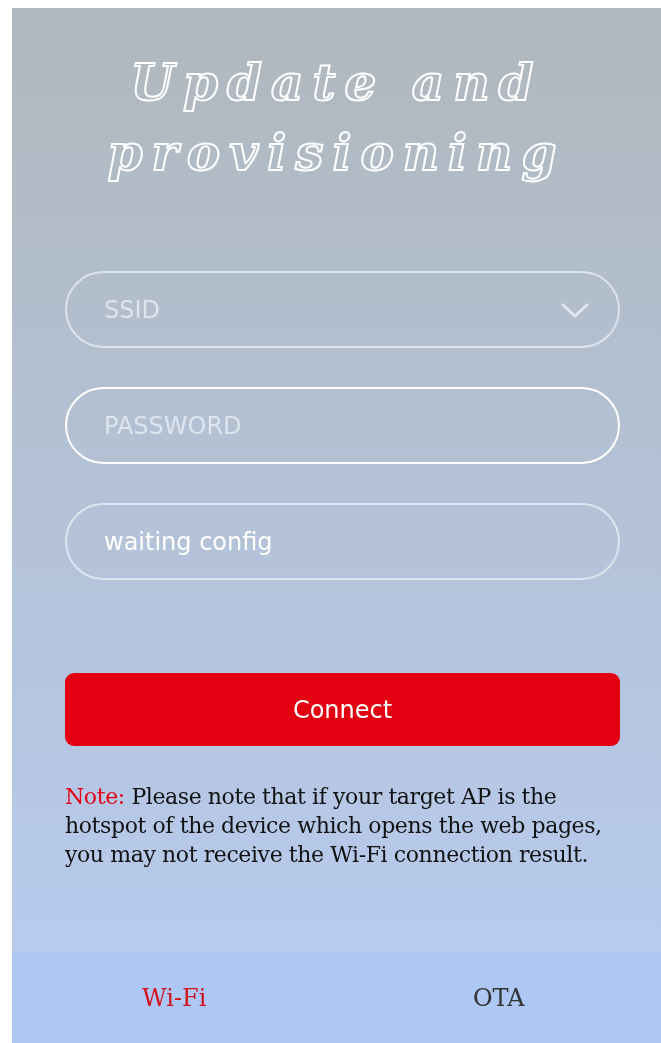 Image resolution: width=661 pixels, height=1043 pixels. What do you see at coordinates (498, 998) in the screenshot?
I see `tab: OTA` at bounding box center [498, 998].